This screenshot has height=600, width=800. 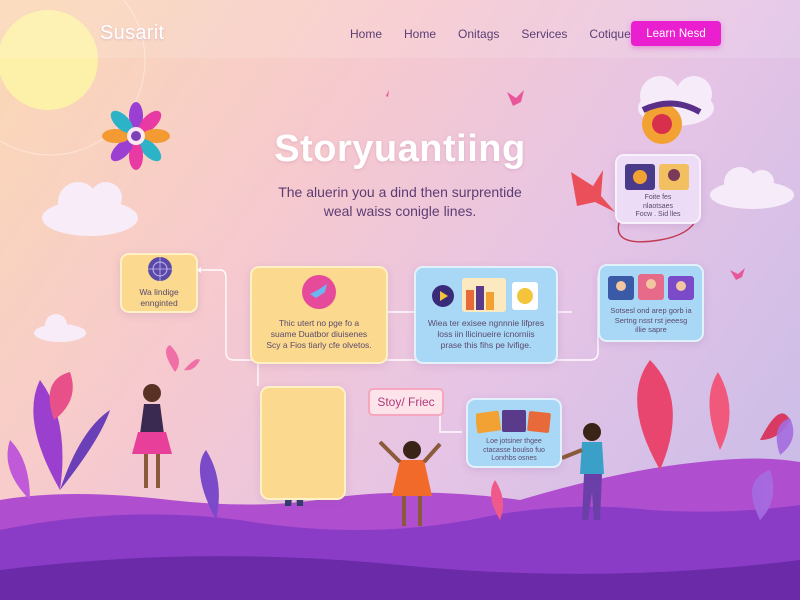 I want to click on hero-subtitle-line-2: weal waiss conigle lines., so click(x=400, y=211).